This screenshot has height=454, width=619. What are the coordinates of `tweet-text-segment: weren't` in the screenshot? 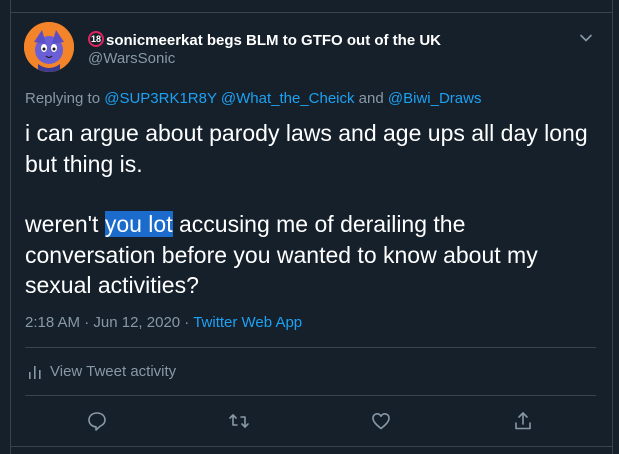 It's located at (65, 224).